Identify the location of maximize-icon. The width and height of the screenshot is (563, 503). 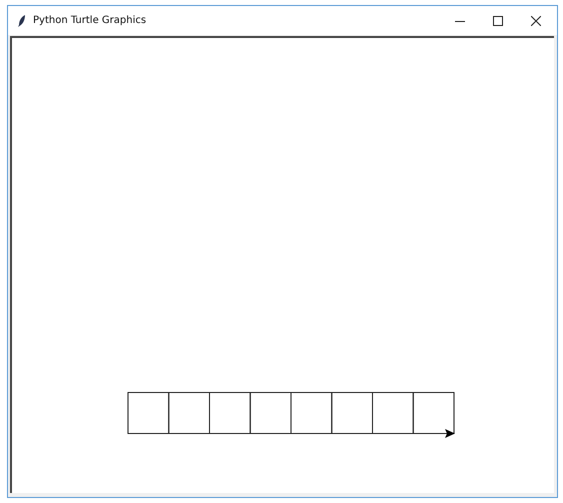
(498, 21).